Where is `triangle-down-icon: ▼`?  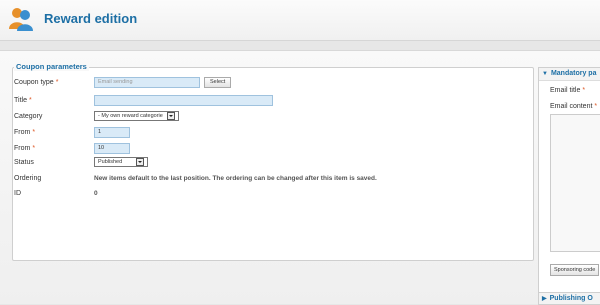
triangle-down-icon: ▼ is located at coordinates (545, 74).